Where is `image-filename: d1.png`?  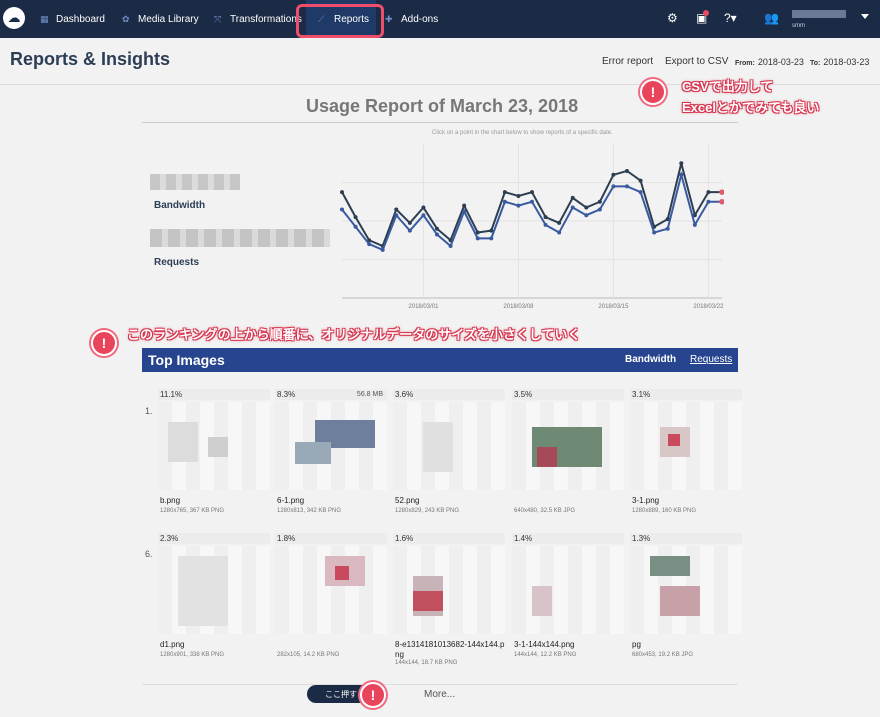
image-filename: d1.png is located at coordinates (172, 644).